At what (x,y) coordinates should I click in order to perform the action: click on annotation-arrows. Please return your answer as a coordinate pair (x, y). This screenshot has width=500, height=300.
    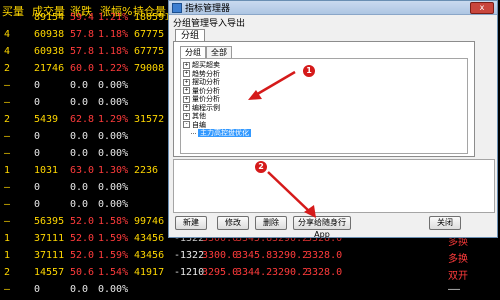
    Looking at the image, I should click on (282, 144).